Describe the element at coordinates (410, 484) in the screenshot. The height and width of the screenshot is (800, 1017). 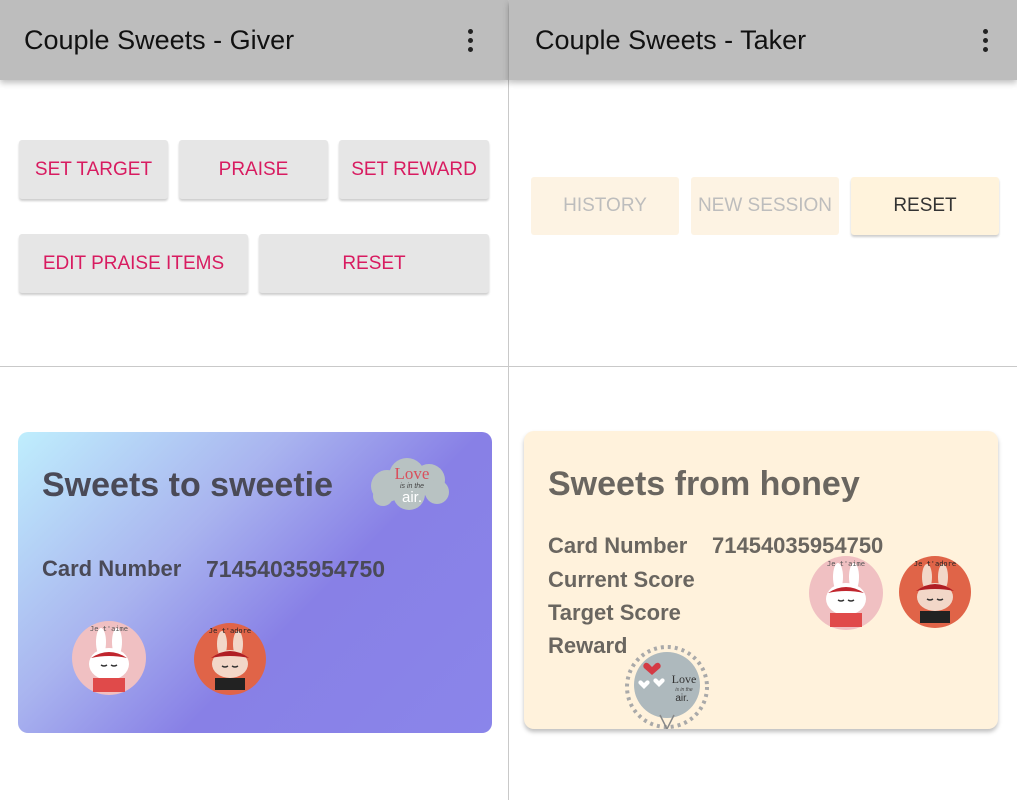
I see `love-cloud-sticker: Love is in the air.` at that location.